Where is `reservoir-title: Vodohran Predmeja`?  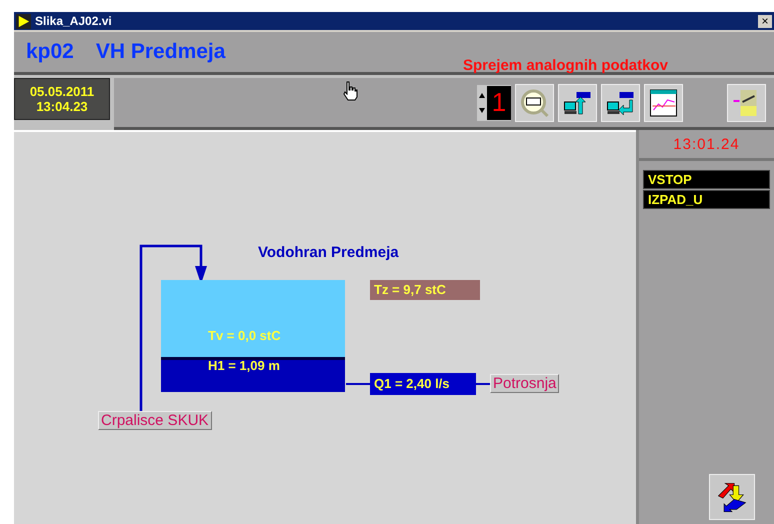 reservoir-title: Vodohran Predmeja is located at coordinates (328, 252).